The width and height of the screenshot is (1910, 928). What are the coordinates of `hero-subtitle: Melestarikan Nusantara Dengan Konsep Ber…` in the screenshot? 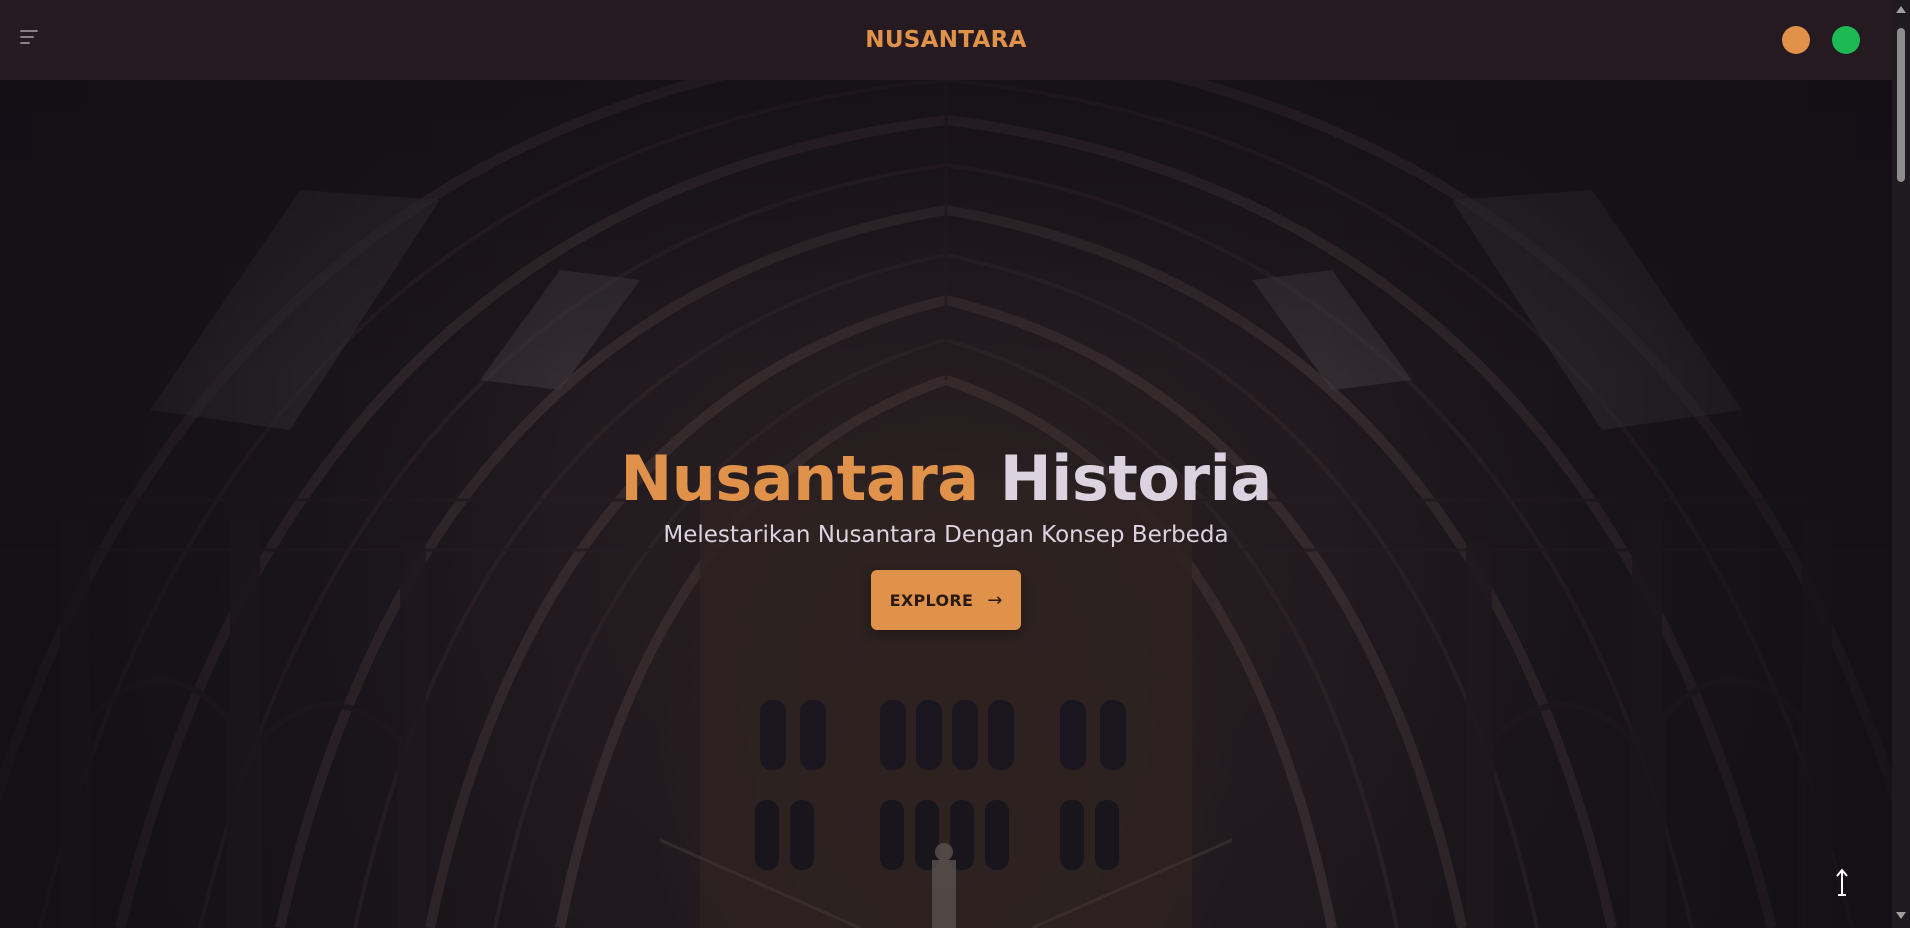 It's located at (946, 535).